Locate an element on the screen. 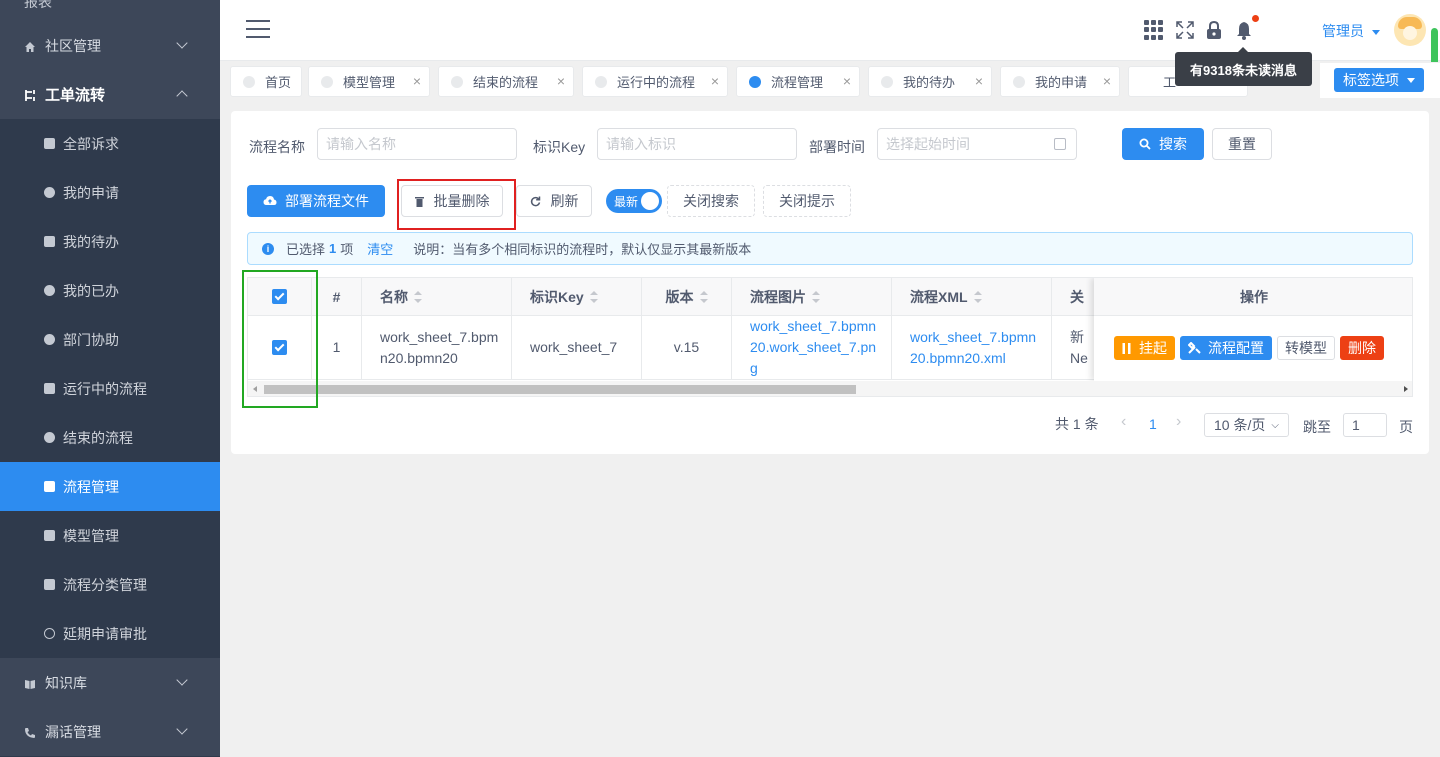 Image resolution: width=1440 pixels, height=757 pixels. tab-label: 我的待办 is located at coordinates (929, 82).